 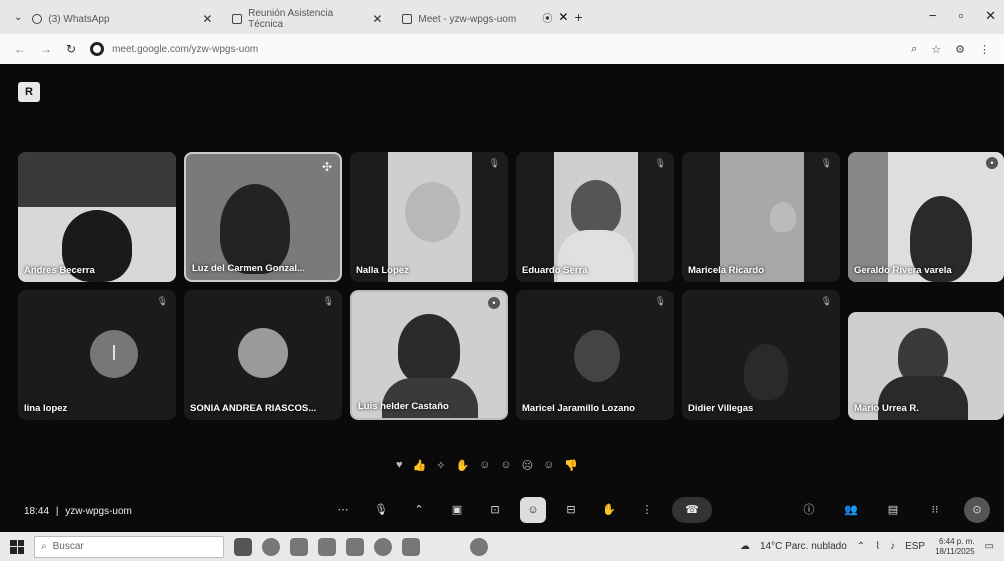 I want to click on notifications-icon: ▭, so click(x=989, y=546).